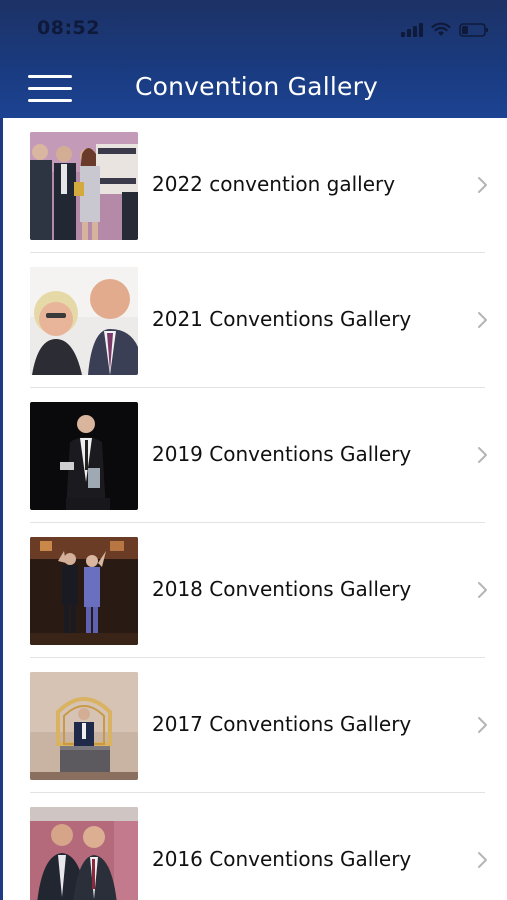  Describe the element at coordinates (412, 30) in the screenshot. I see `signal-icon` at that location.